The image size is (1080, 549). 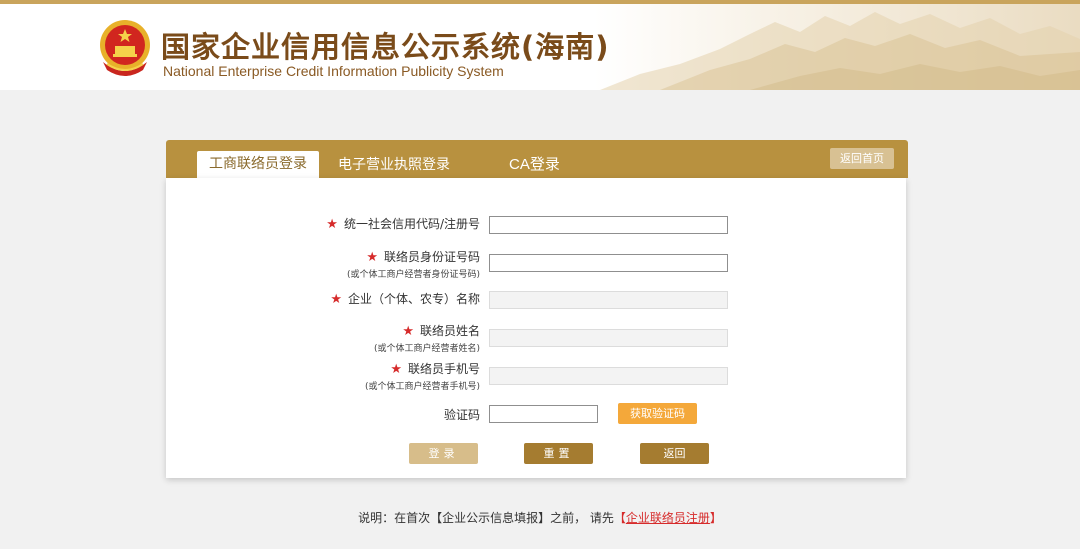 What do you see at coordinates (608, 263) in the screenshot?
I see `id-number-input` at bounding box center [608, 263].